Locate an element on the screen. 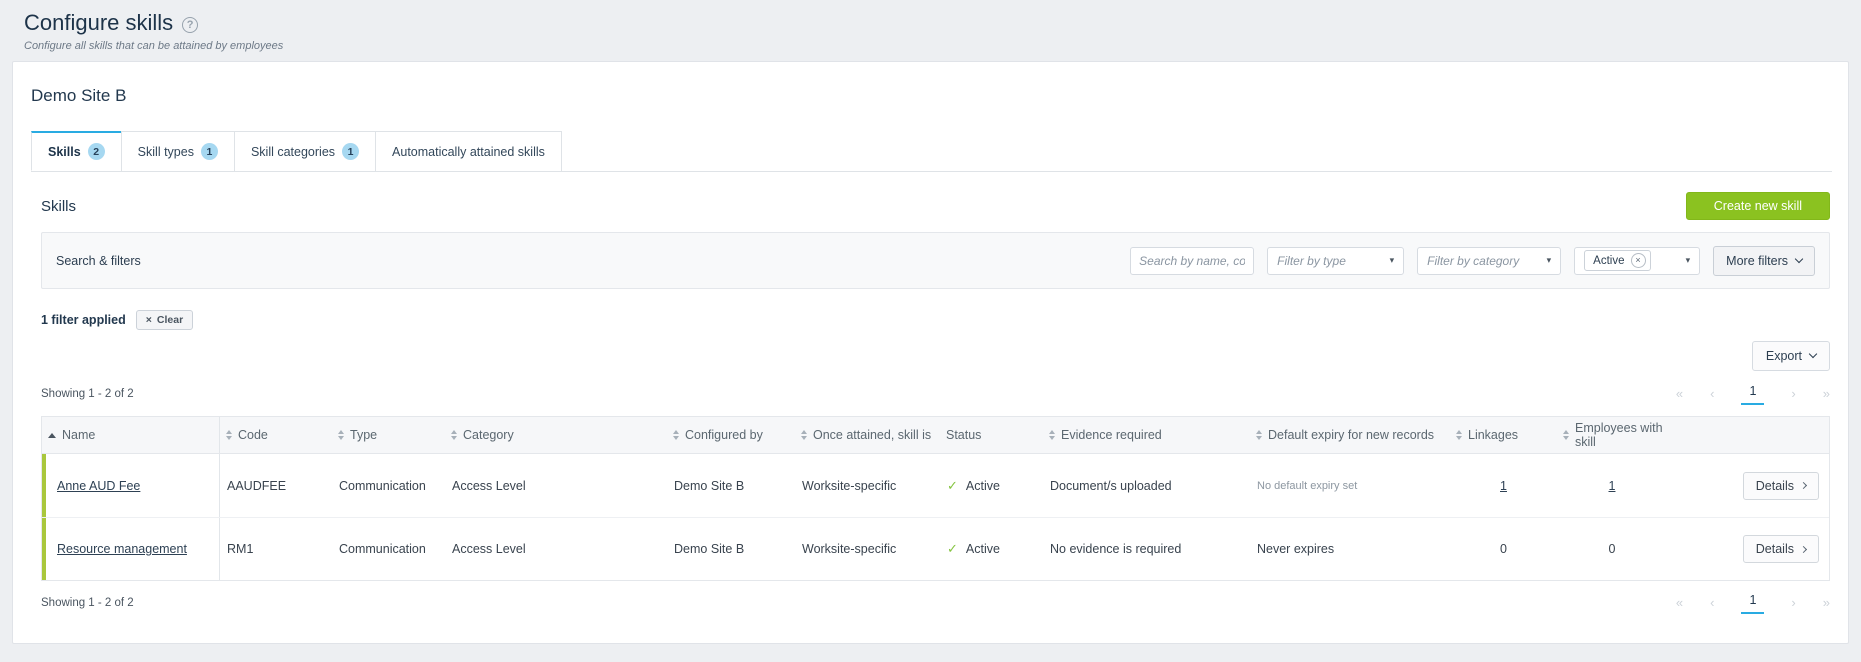 Image resolution: width=1861 pixels, height=662 pixels. type-cell: Communication is located at coordinates (382, 485).